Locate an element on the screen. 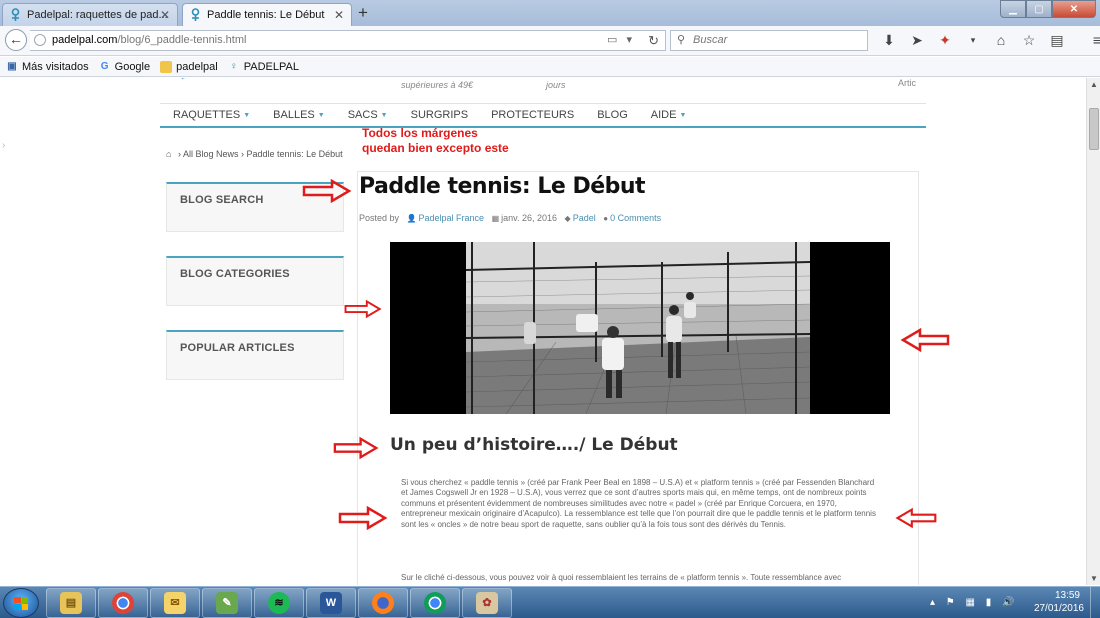  search-icon: ⚲ is located at coordinates (681, 40).